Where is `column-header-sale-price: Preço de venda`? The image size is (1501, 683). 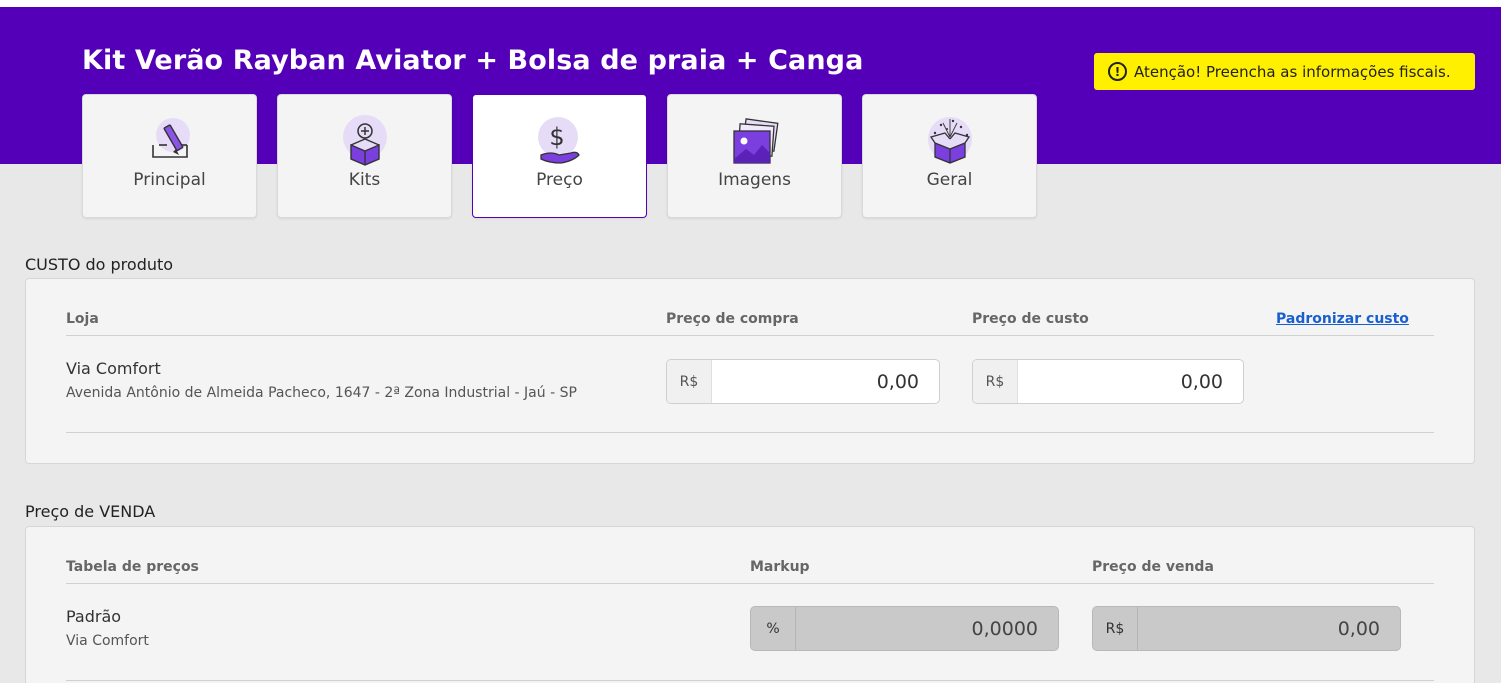
column-header-sale-price: Preço de venda is located at coordinates (1153, 567).